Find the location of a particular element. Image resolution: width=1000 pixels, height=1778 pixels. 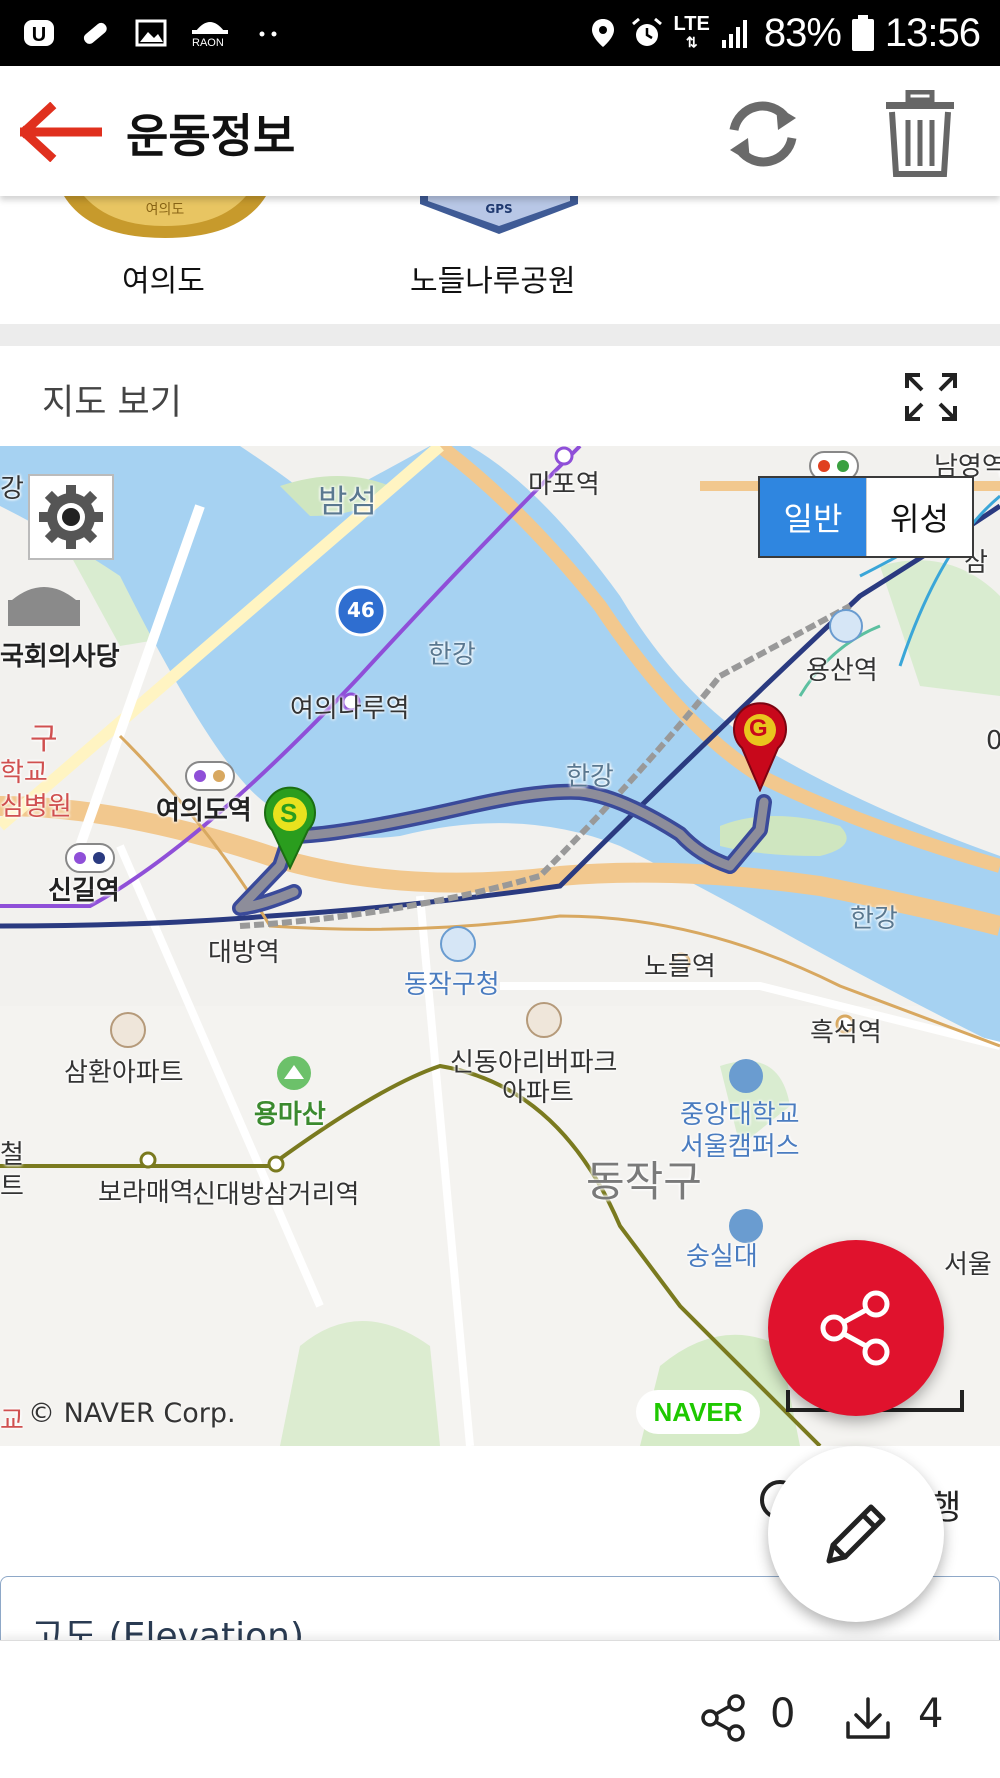

map-label-dongjak-gu: 동작구 is located at coordinates (644, 1181).